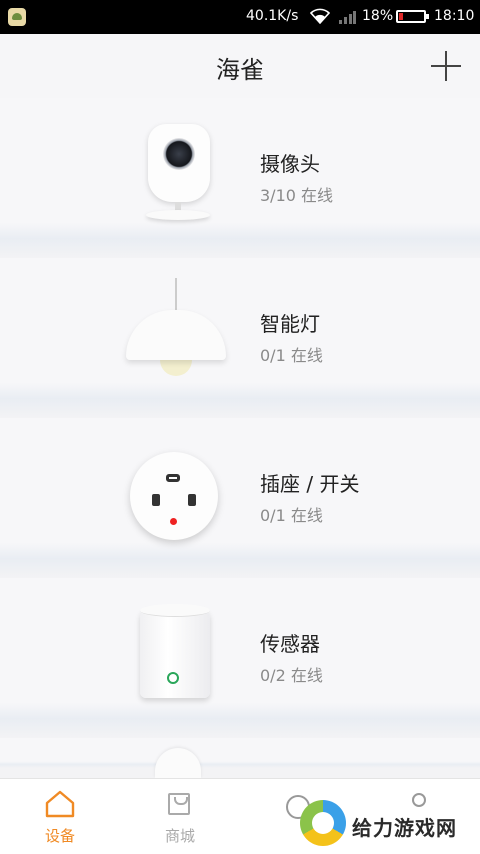  I want to click on nav-label: 设备, so click(59, 836).